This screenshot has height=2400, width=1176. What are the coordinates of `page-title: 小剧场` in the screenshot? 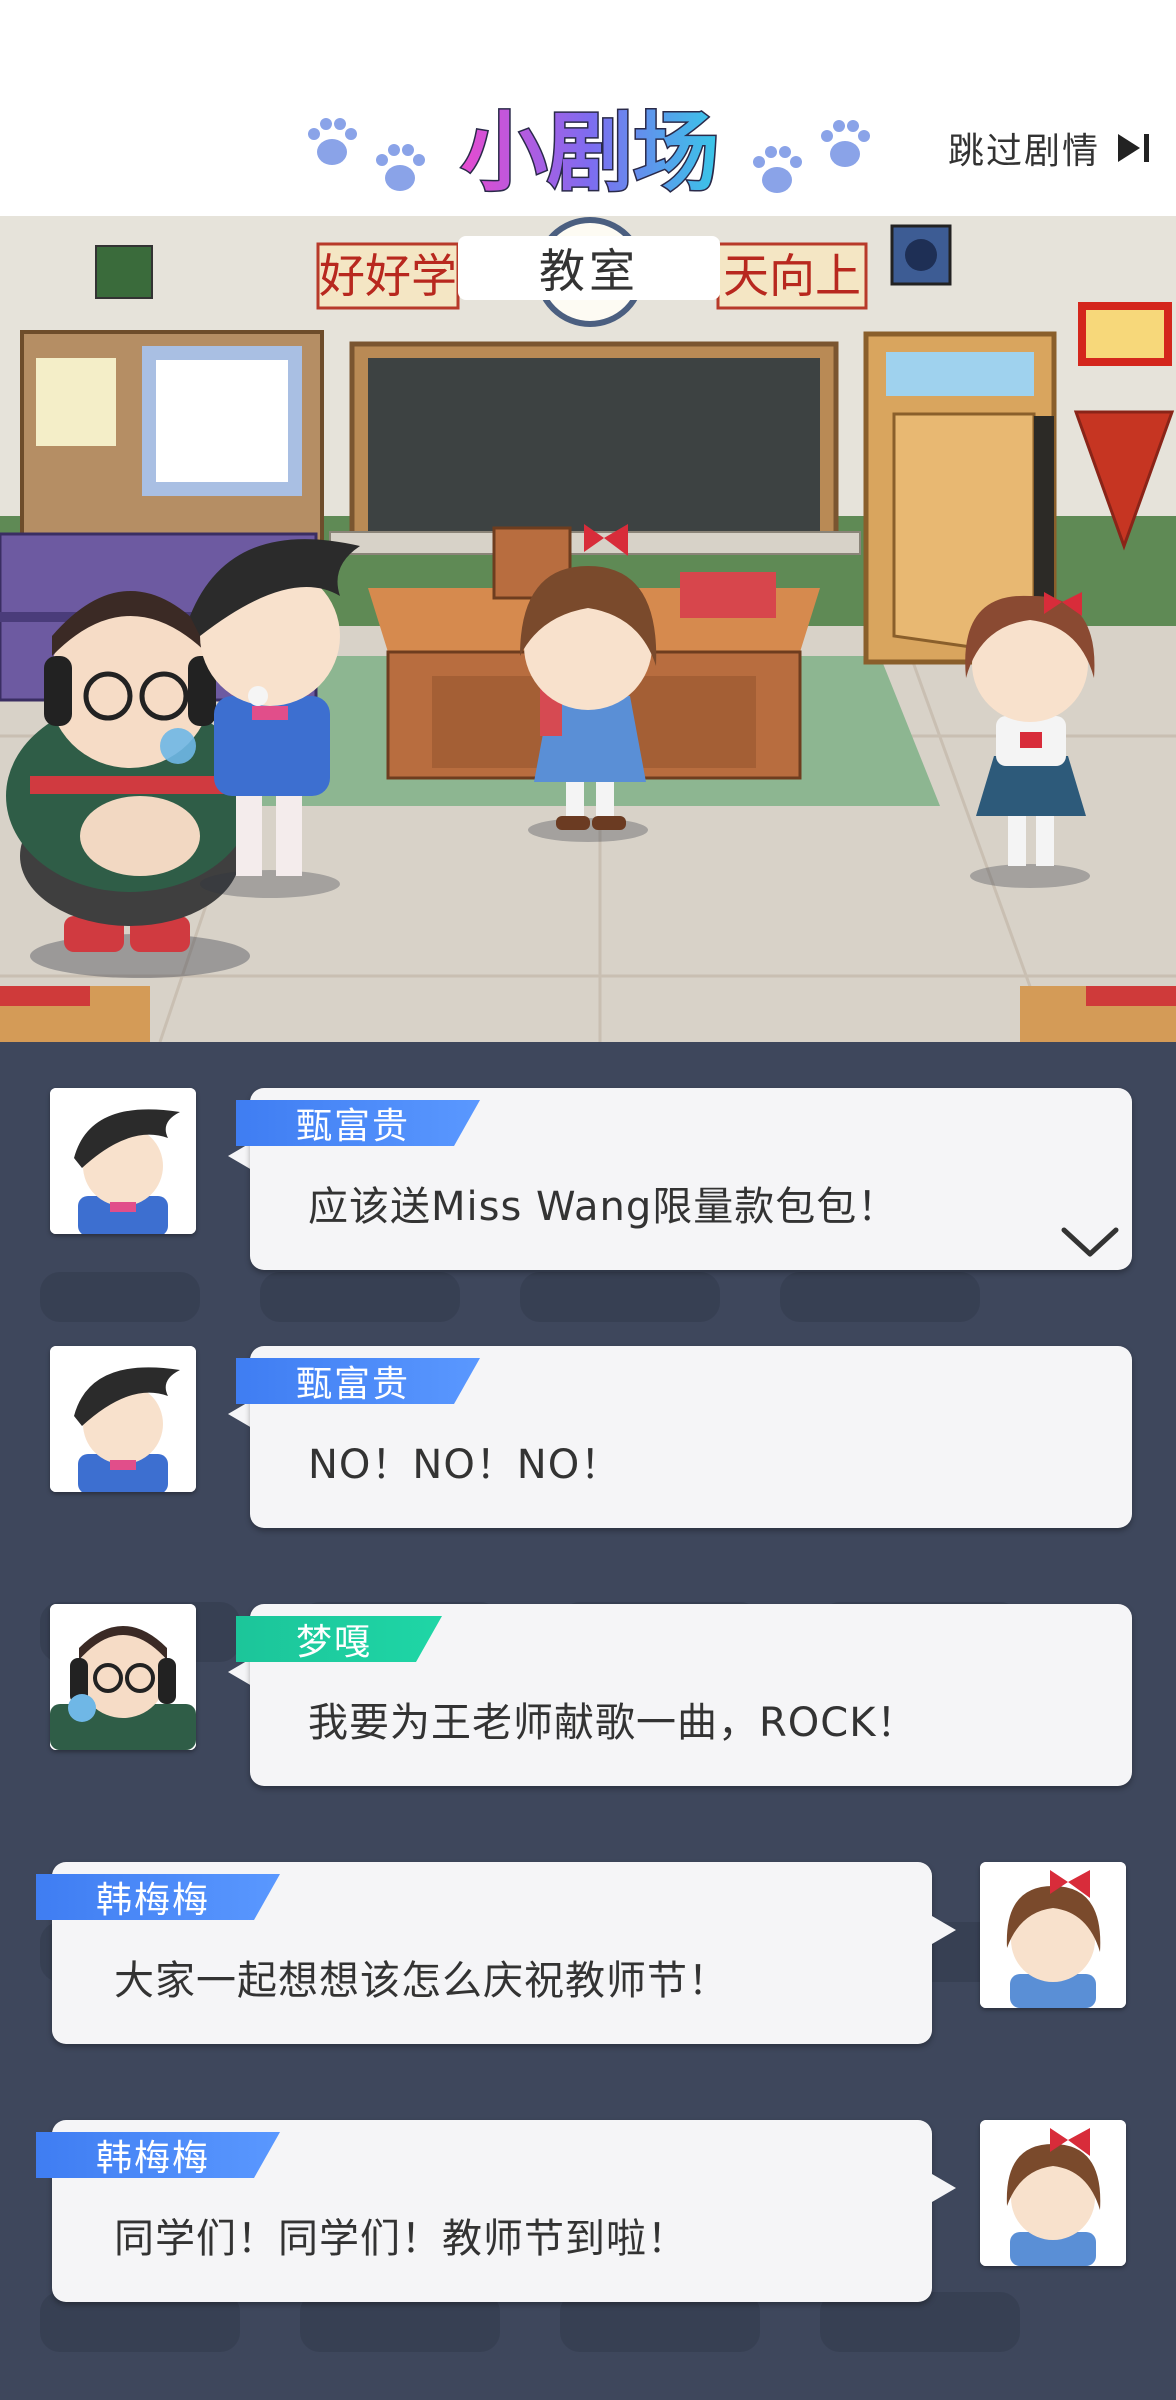 It's located at (590, 153).